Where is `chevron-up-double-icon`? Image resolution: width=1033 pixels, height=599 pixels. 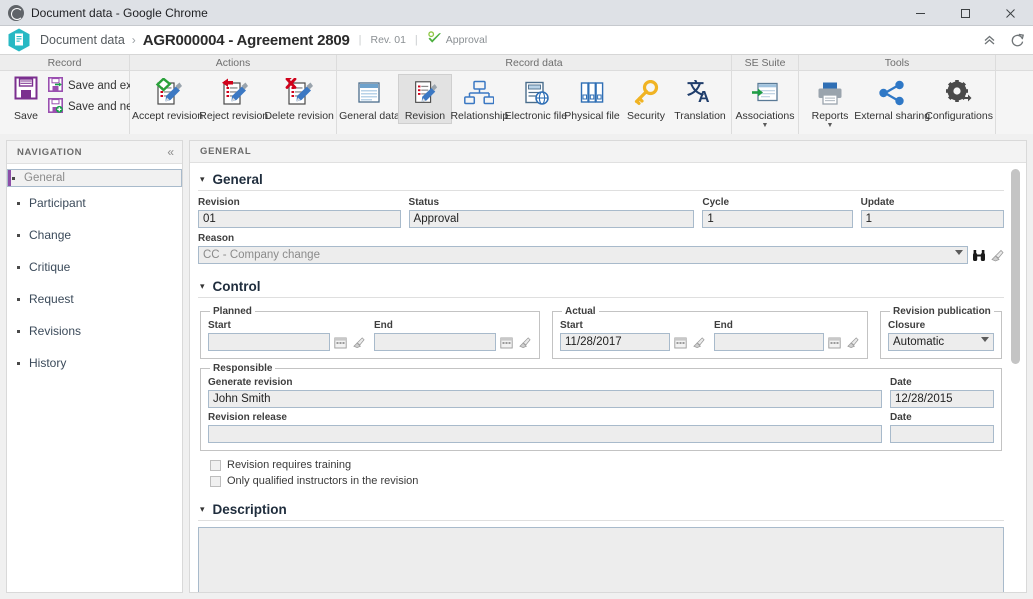 chevron-up-double-icon is located at coordinates (989, 40).